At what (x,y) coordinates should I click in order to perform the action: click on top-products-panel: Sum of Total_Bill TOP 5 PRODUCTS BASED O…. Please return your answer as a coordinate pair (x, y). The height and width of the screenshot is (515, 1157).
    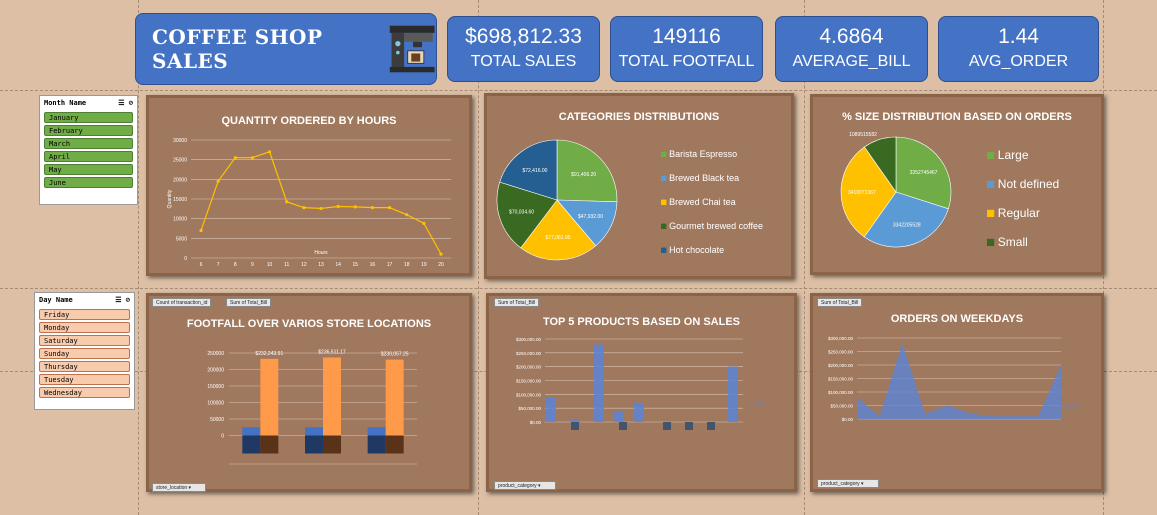
    Looking at the image, I should click on (641, 392).